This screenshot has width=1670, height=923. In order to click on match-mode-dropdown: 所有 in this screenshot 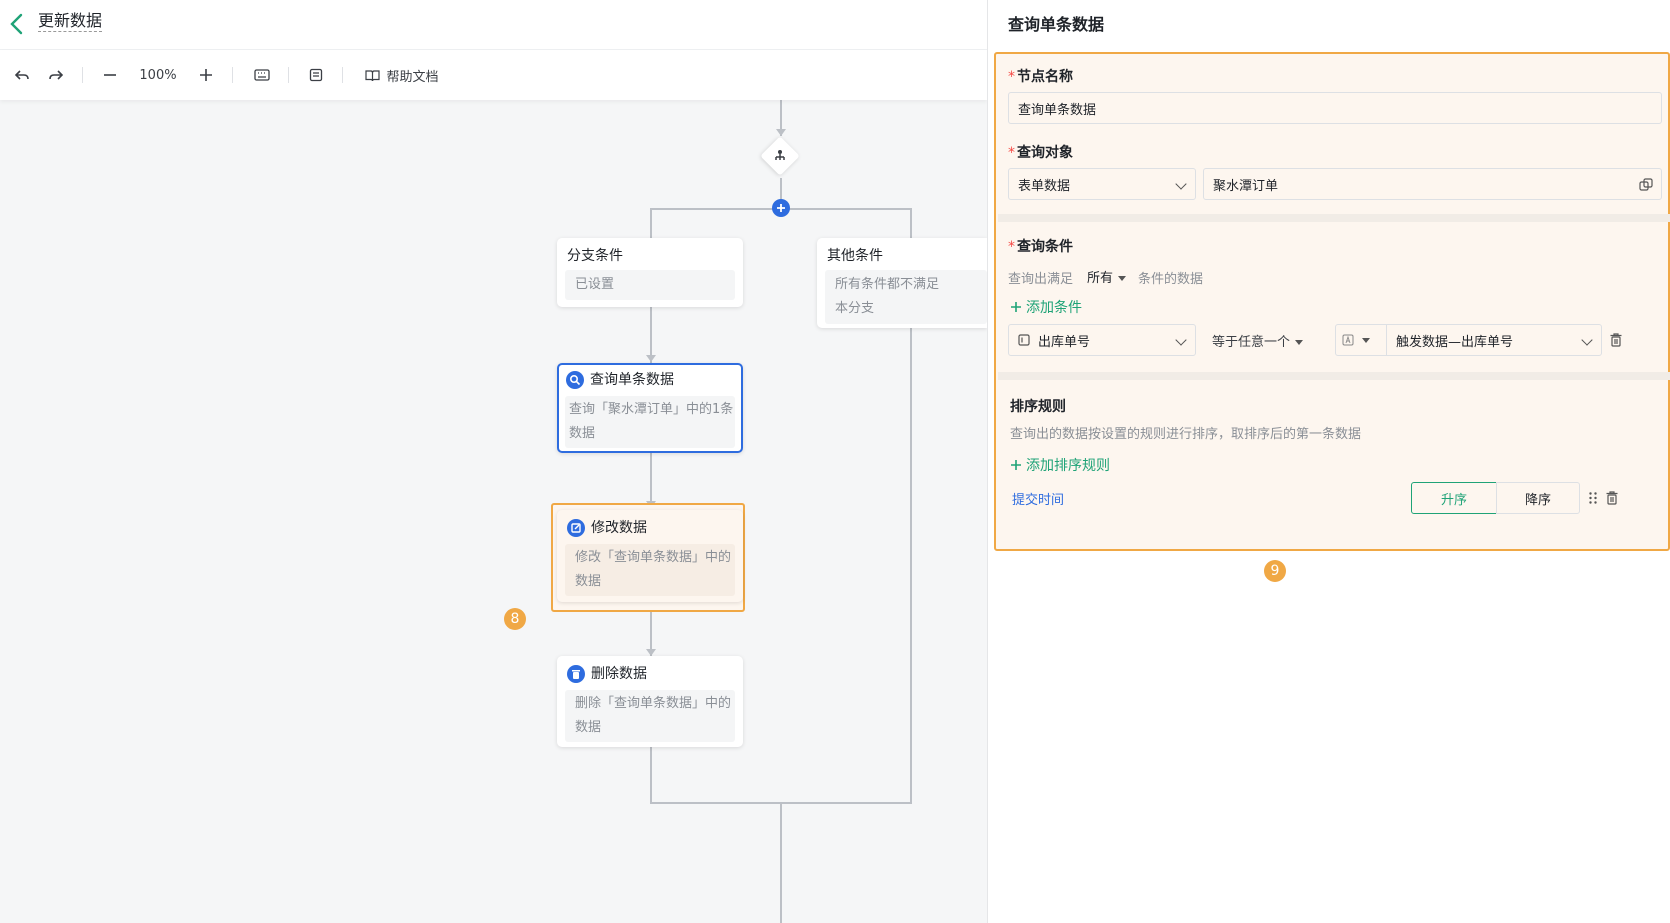, I will do `click(1107, 276)`.